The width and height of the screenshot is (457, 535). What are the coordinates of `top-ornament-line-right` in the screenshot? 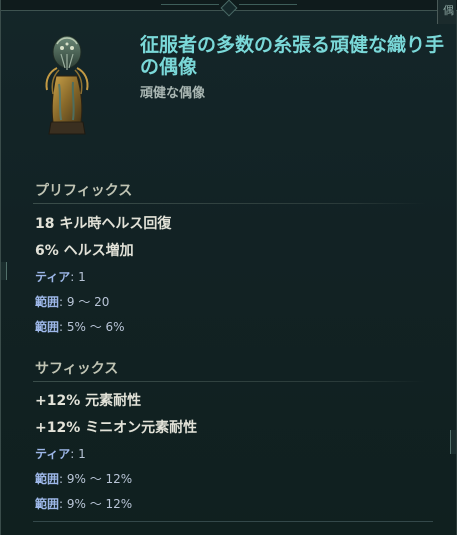 It's located at (268, 4).